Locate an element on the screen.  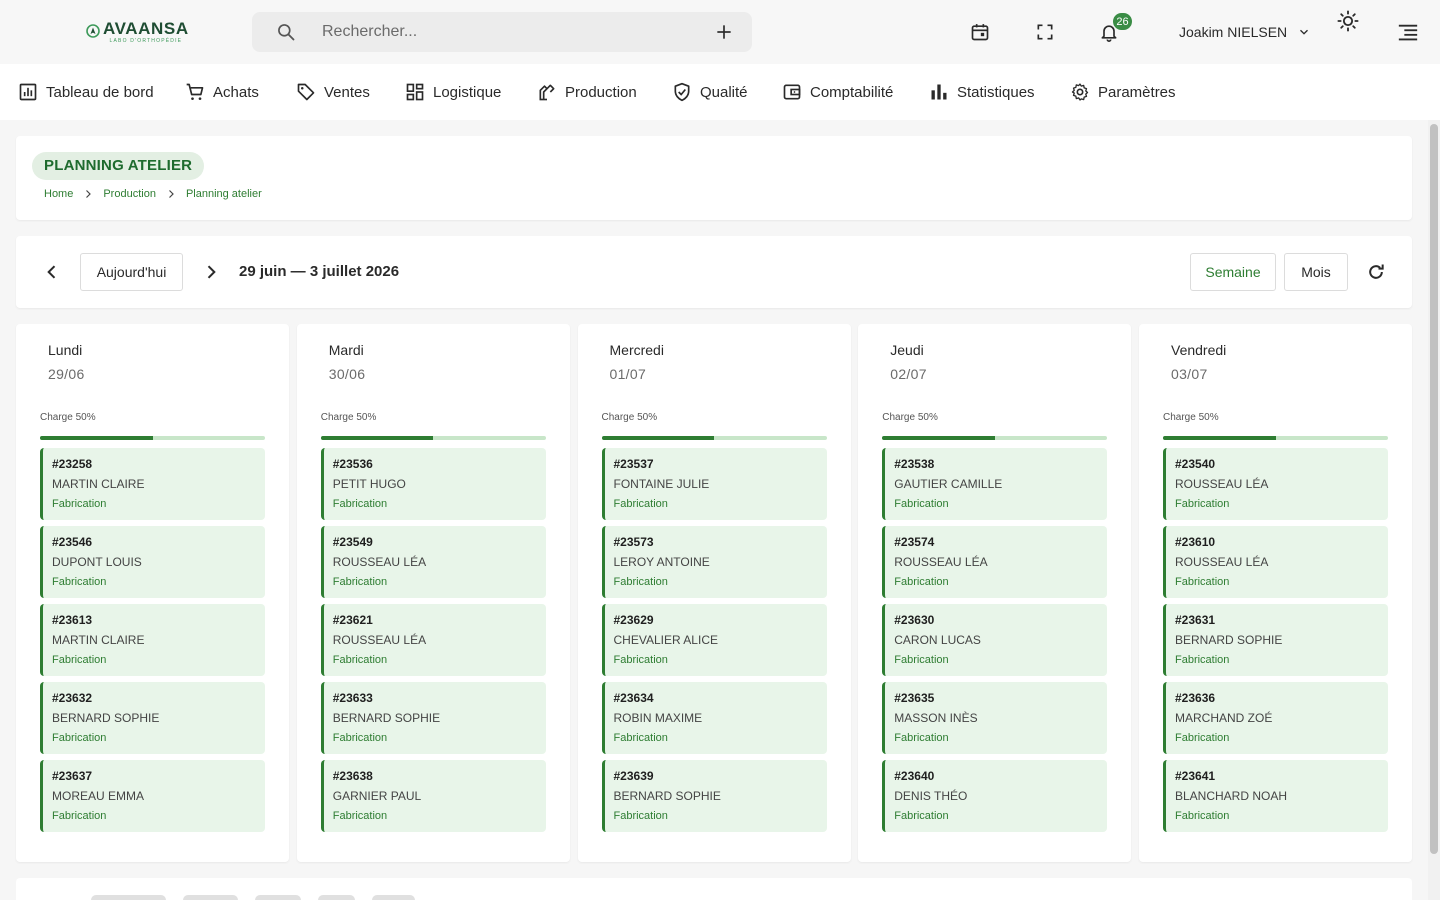
job-card: #23258 MARTIN CLAIRE Fabrication is located at coordinates (152, 484).